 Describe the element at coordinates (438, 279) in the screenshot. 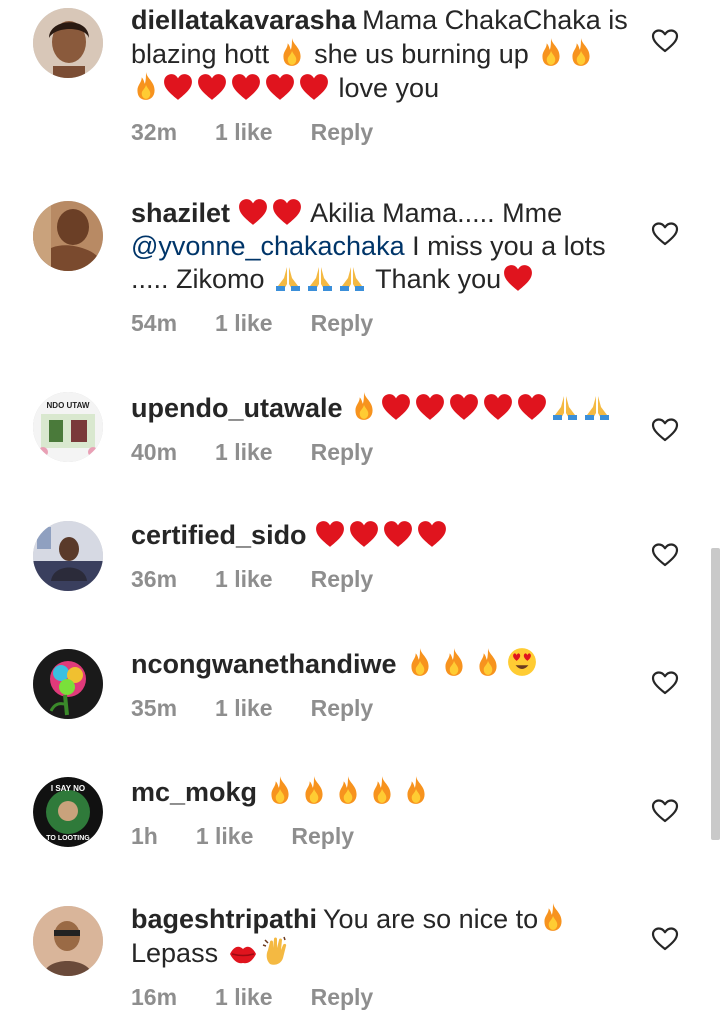

I see `comment-text-part: Thank you` at that location.